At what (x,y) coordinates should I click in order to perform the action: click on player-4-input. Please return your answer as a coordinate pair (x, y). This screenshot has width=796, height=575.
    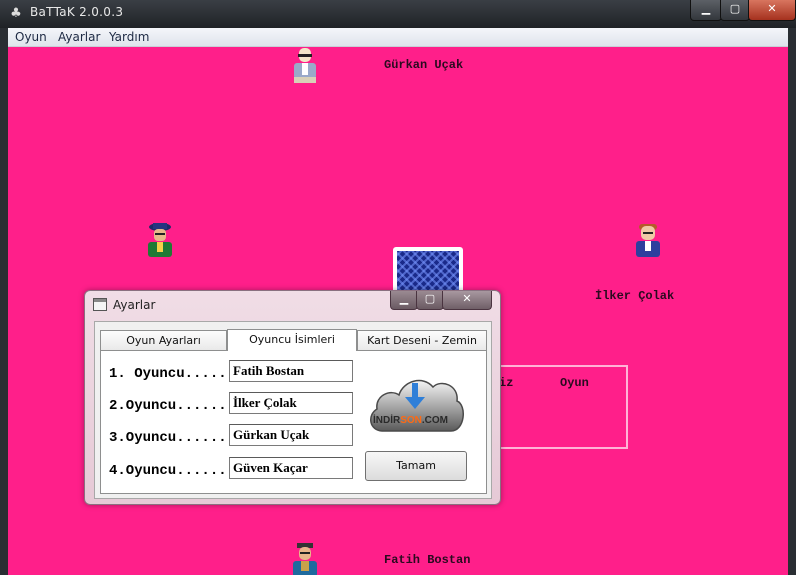
    Looking at the image, I should click on (291, 468).